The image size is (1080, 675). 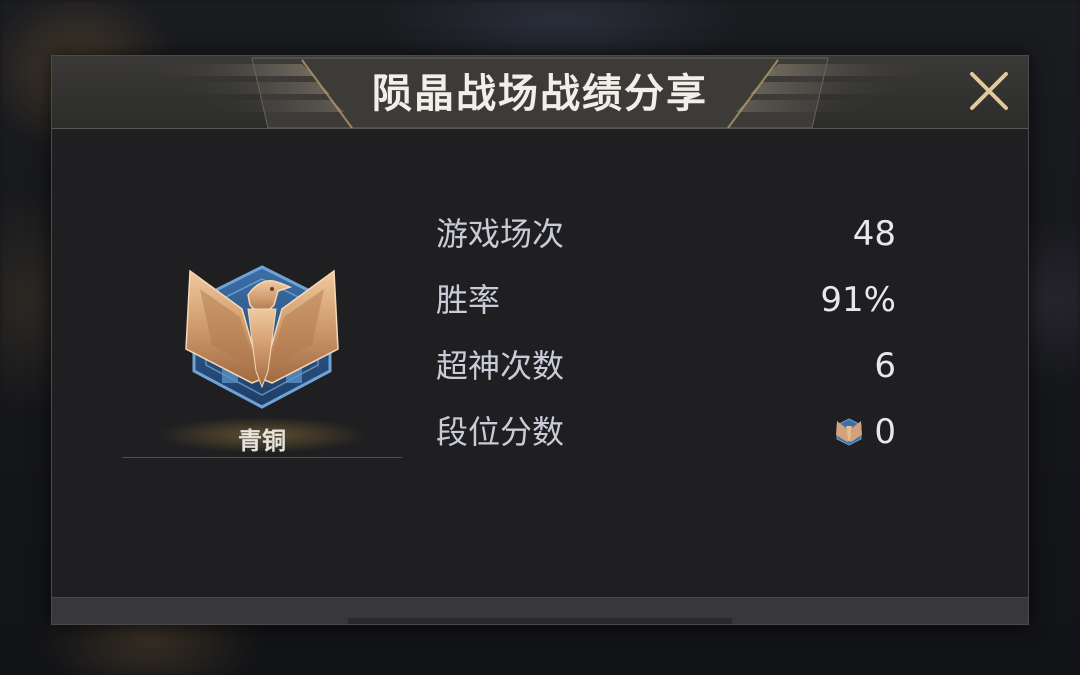 I want to click on stat-row-legendary: 超神次数 6, so click(x=666, y=371).